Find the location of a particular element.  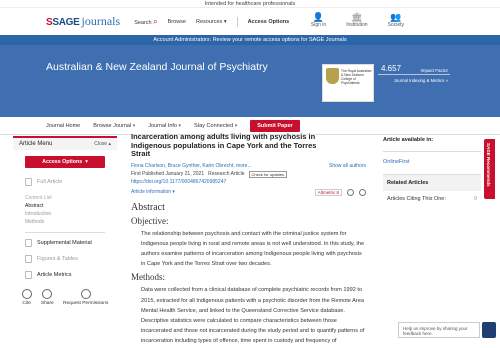

sign-in-button: 👤 Sign in is located at coordinates (318, 20).